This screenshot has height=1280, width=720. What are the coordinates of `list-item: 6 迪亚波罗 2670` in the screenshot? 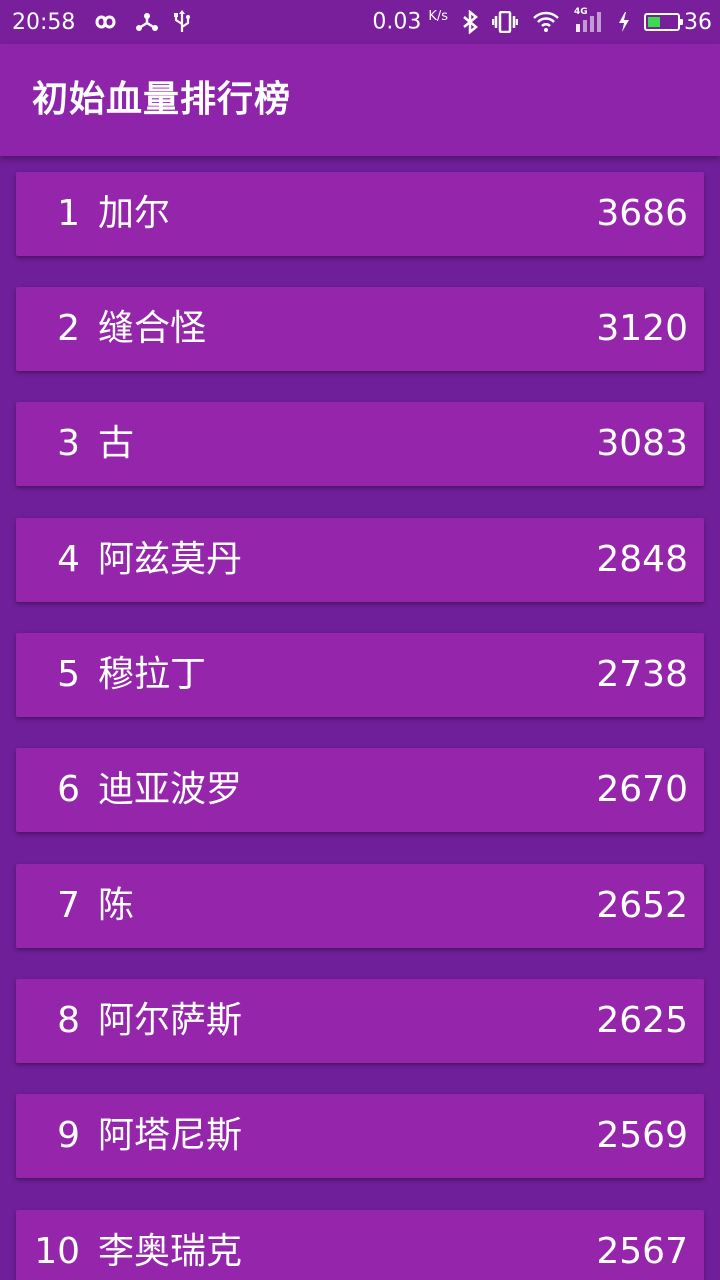 It's located at (360, 790).